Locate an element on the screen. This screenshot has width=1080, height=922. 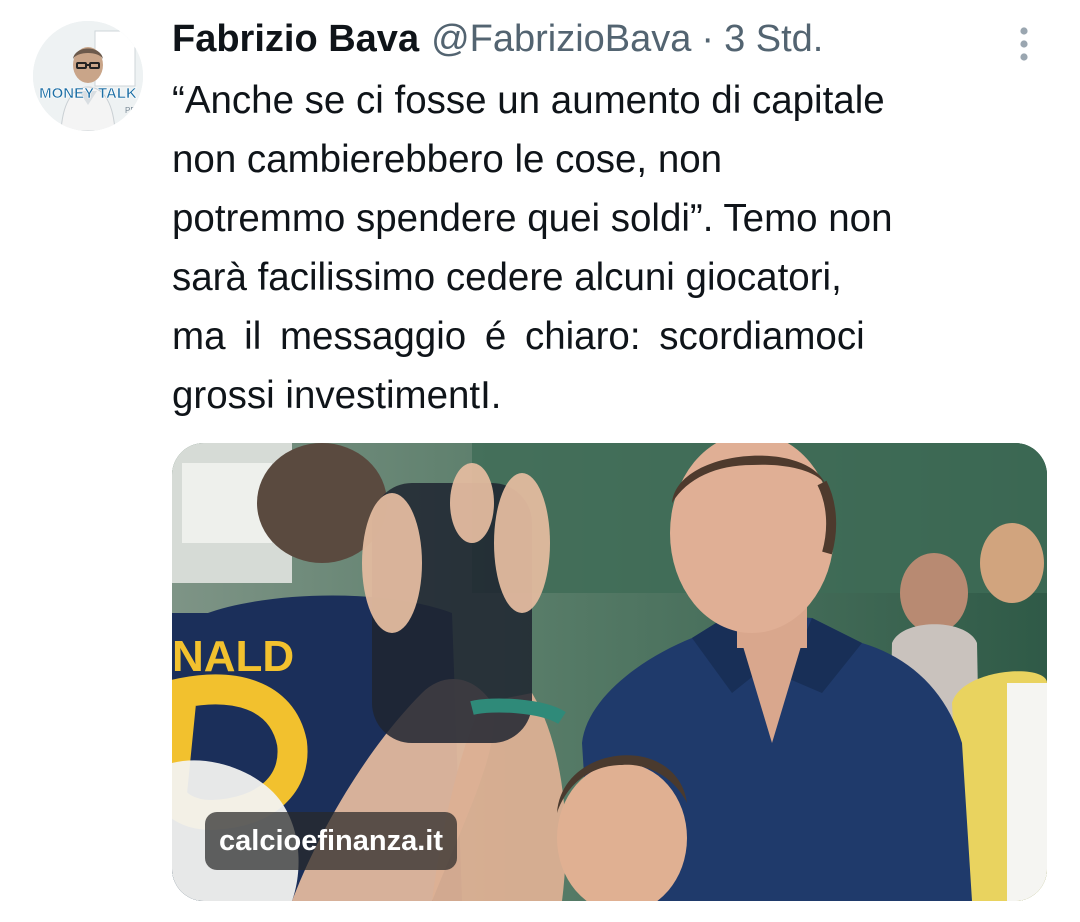
tweet-text-line: ma il messaggio é chiaro: scordiamoci is located at coordinates (518, 336).